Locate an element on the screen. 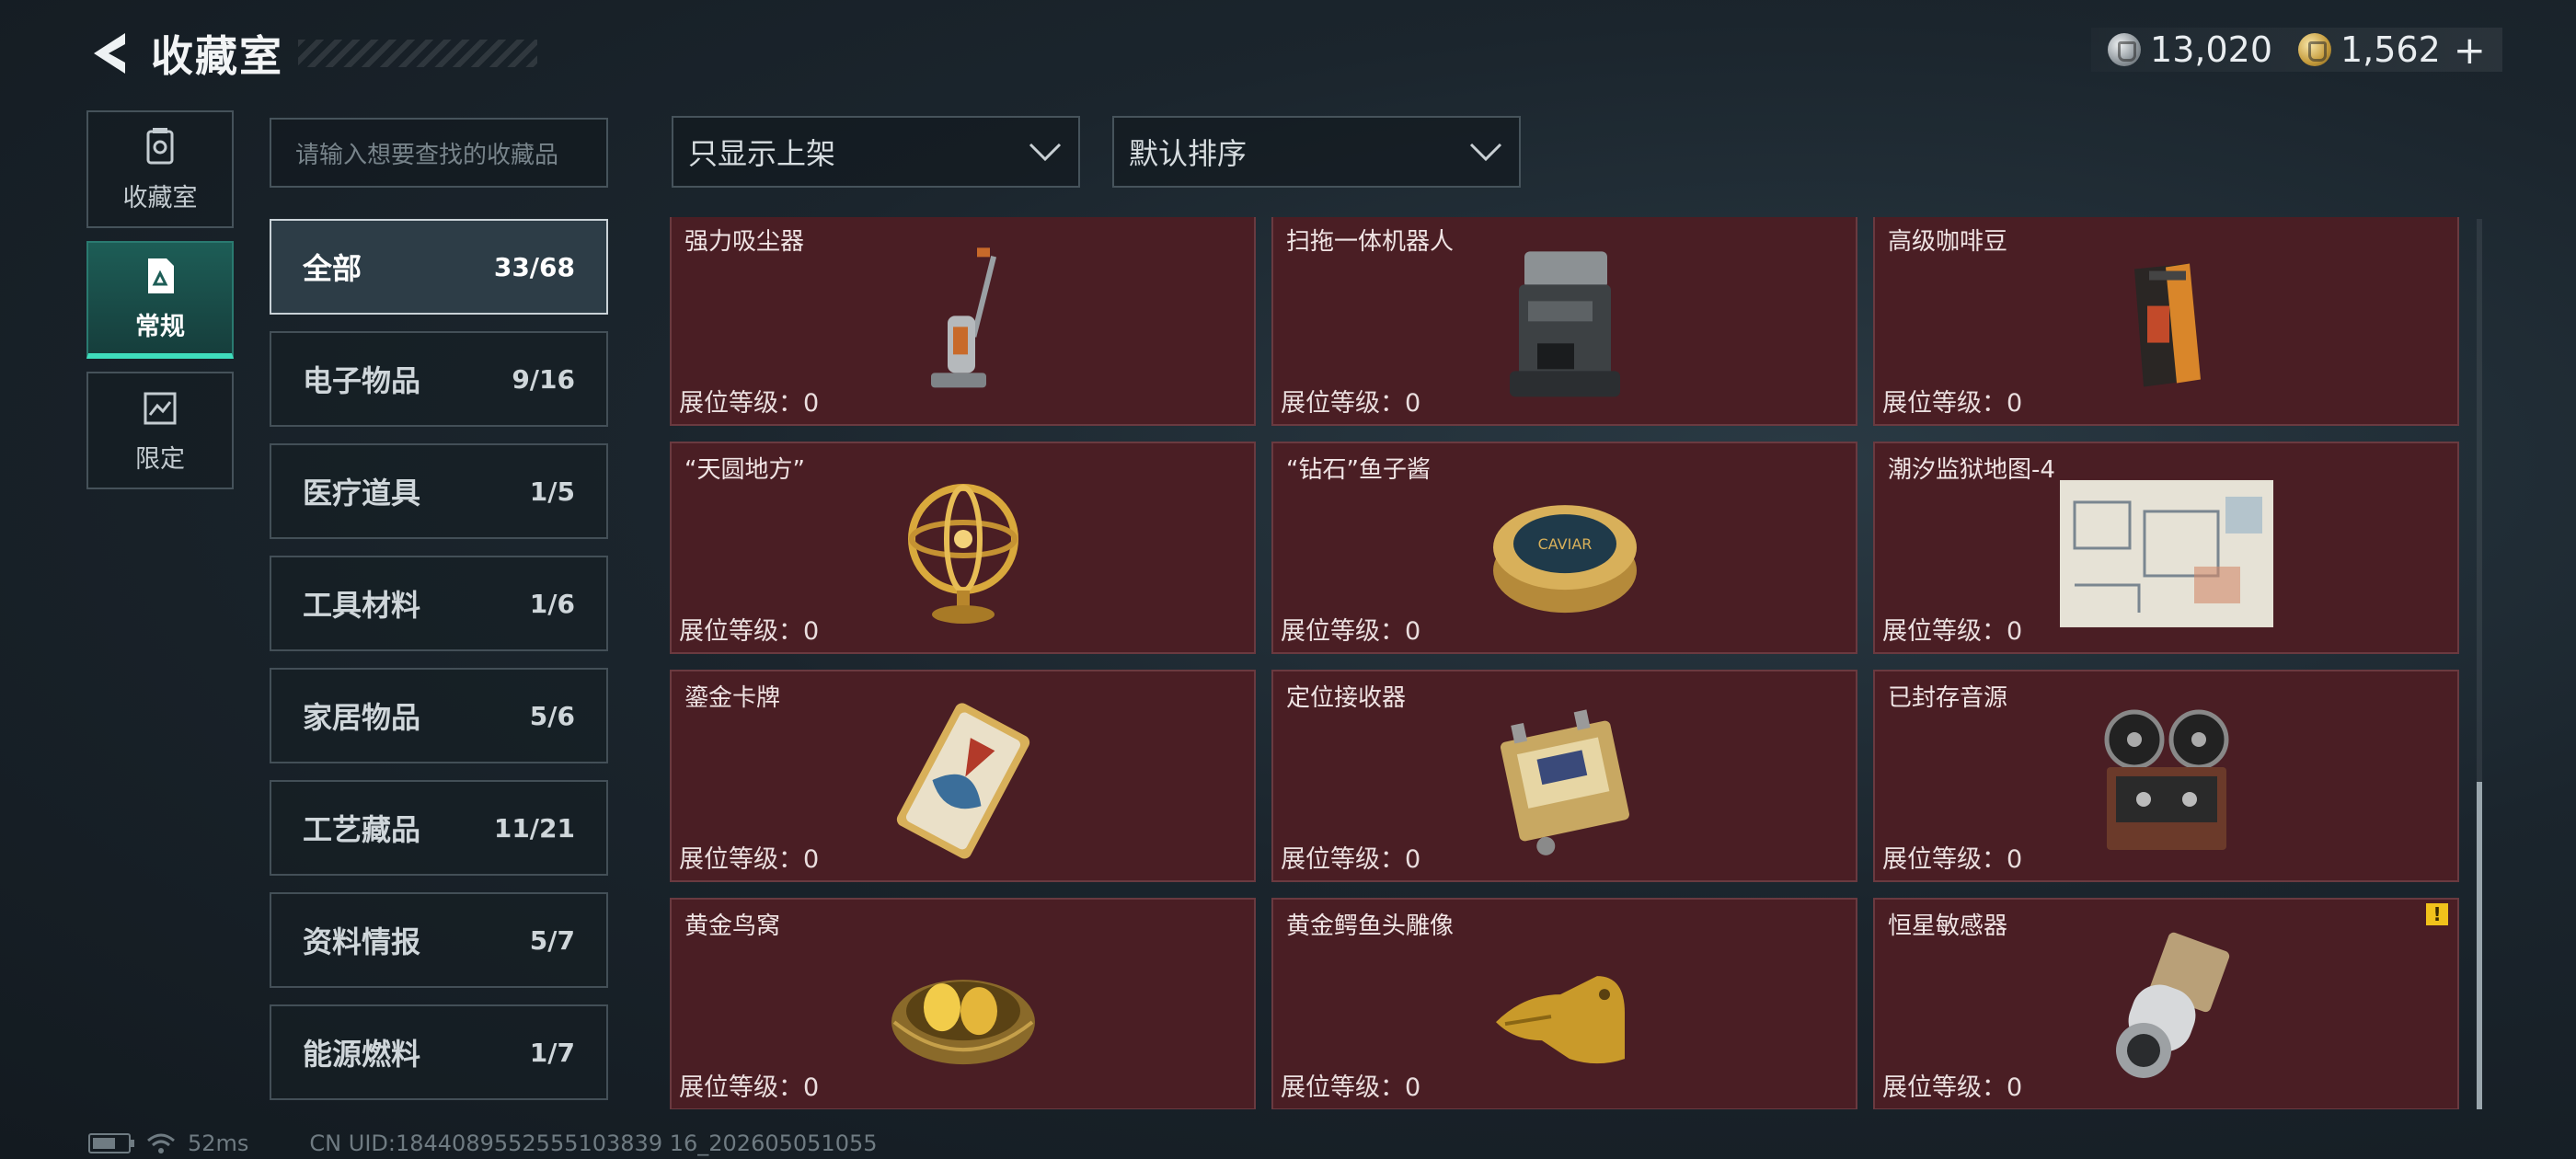 This screenshot has width=2576, height=1159. dropdown-value: 只显示上架 is located at coordinates (762, 153).